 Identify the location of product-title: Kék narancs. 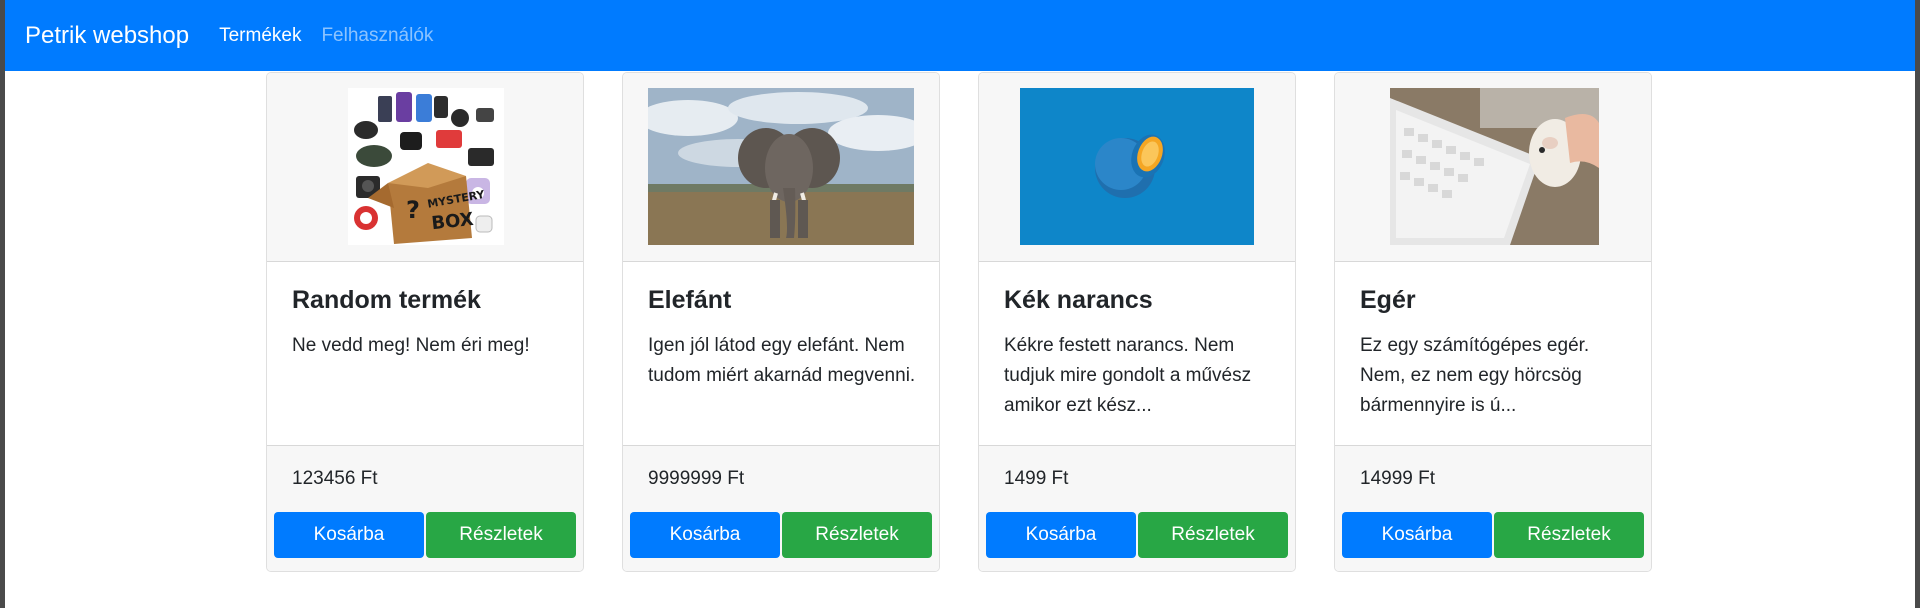
(1078, 300).